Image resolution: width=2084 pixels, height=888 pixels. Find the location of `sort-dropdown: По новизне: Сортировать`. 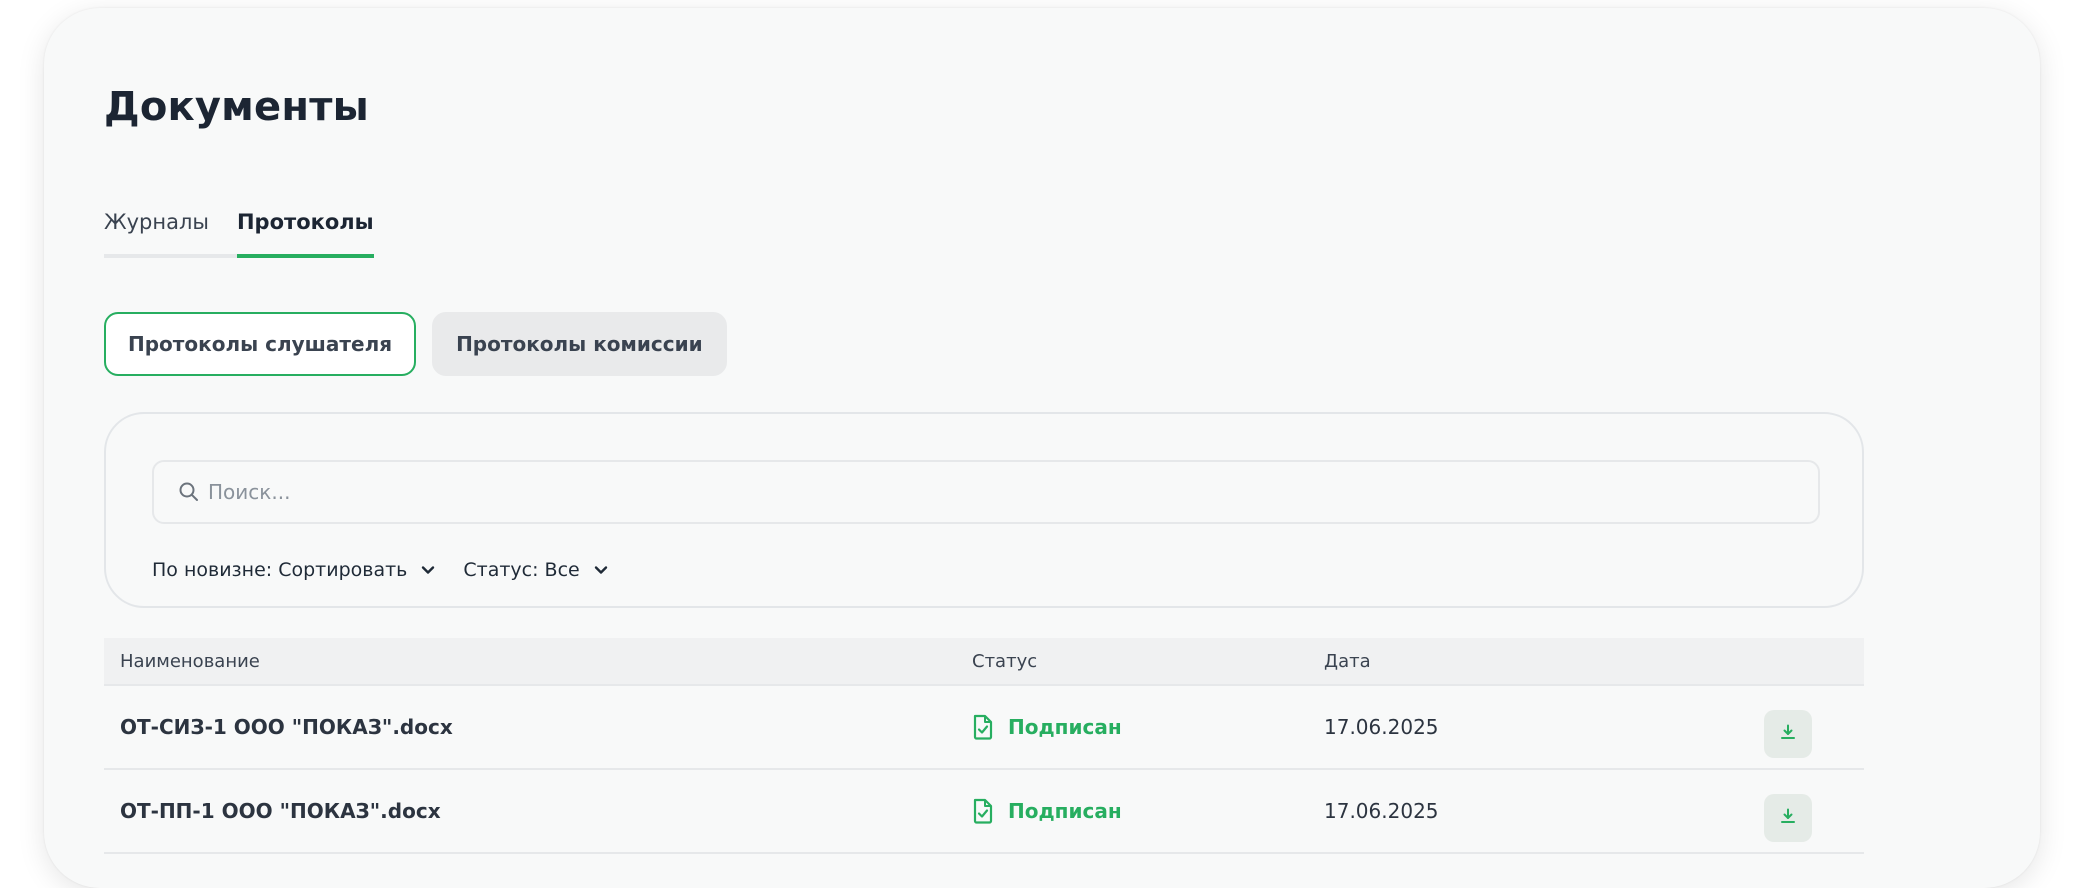

sort-dropdown: По новизне: Сортировать is located at coordinates (293, 570).